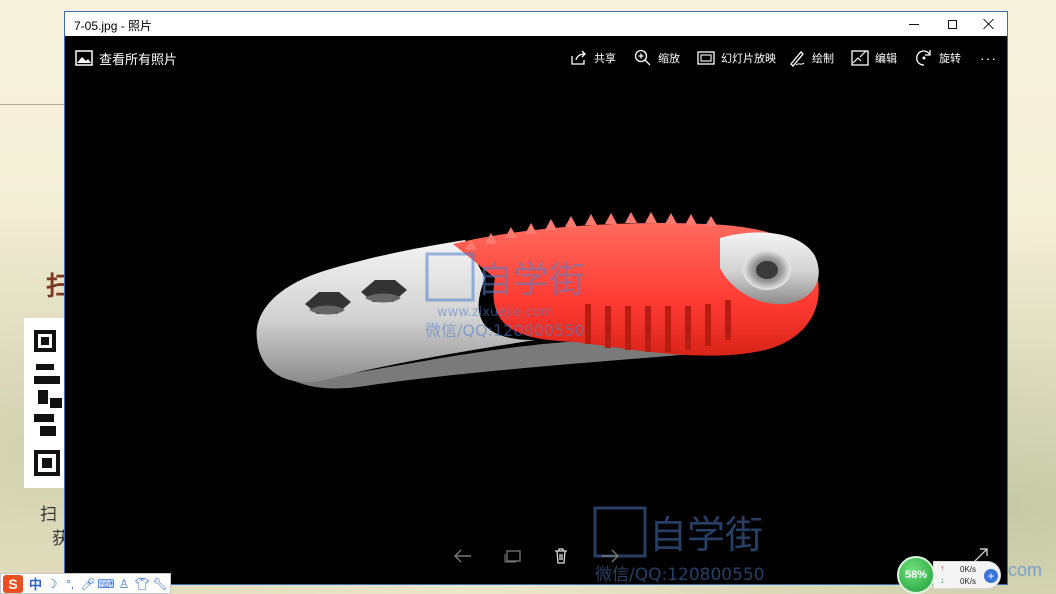 Image resolution: width=1056 pixels, height=594 pixels. What do you see at coordinates (52, 584) in the screenshot?
I see `moon-icon: ☽` at bounding box center [52, 584].